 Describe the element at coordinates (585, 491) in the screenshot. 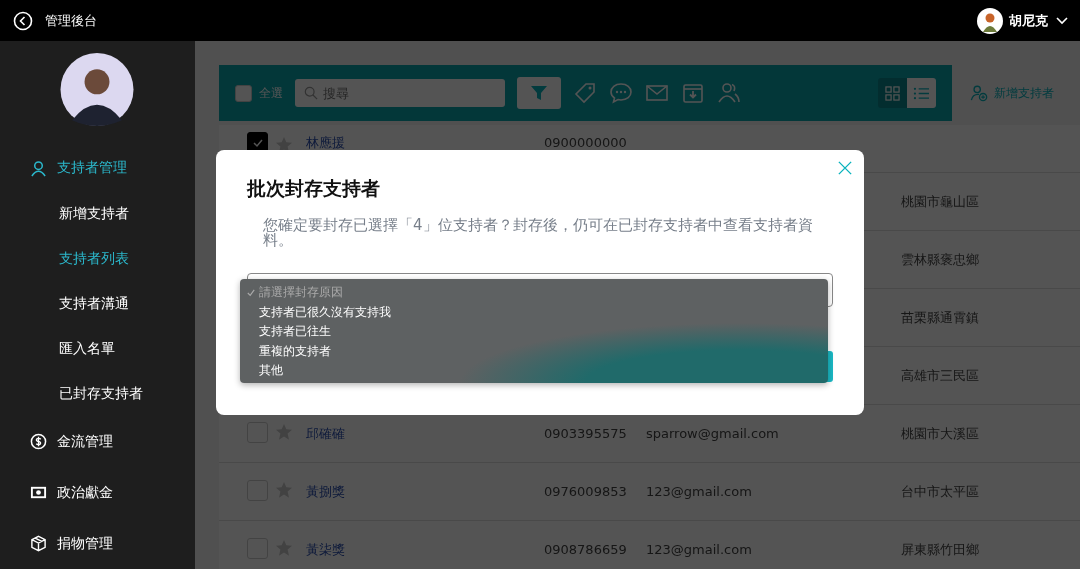

I see `phone-cell: 0976009853` at that location.